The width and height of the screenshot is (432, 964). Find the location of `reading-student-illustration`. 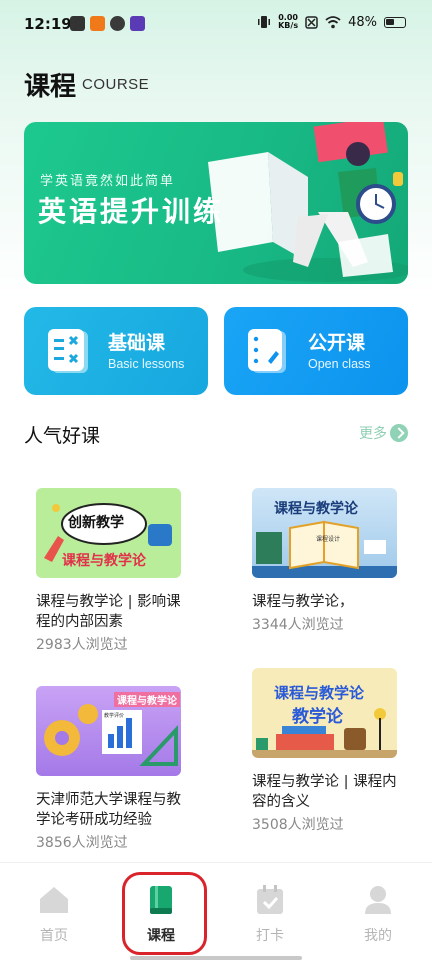

reading-student-illustration is located at coordinates (308, 202).